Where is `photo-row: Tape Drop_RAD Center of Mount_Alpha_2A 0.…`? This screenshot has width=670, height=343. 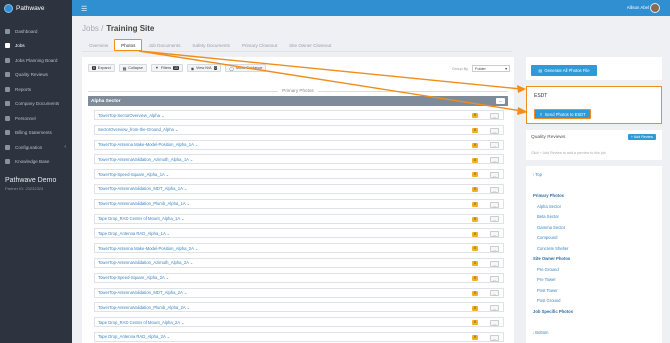
photo-row: Tape Drop_RAD Center of Mount_Alpha_2A 0.… is located at coordinates (299, 322).